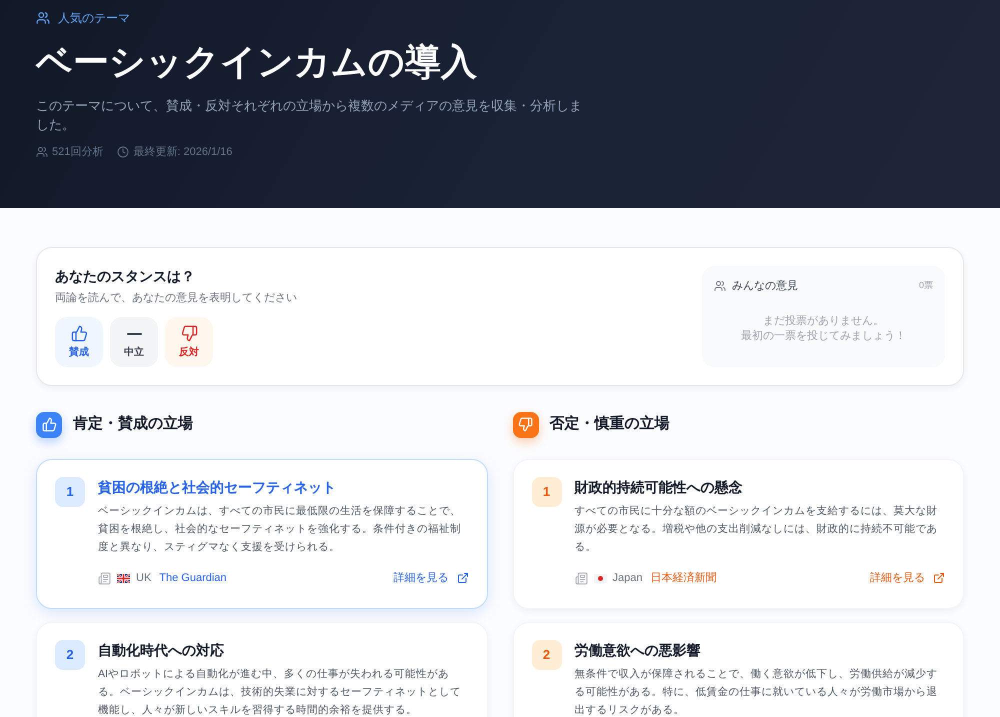 Image resolution: width=1000 pixels, height=717 pixels. Describe the element at coordinates (638, 650) in the screenshot. I see `argument-title: 労働意欲への悪影響` at that location.